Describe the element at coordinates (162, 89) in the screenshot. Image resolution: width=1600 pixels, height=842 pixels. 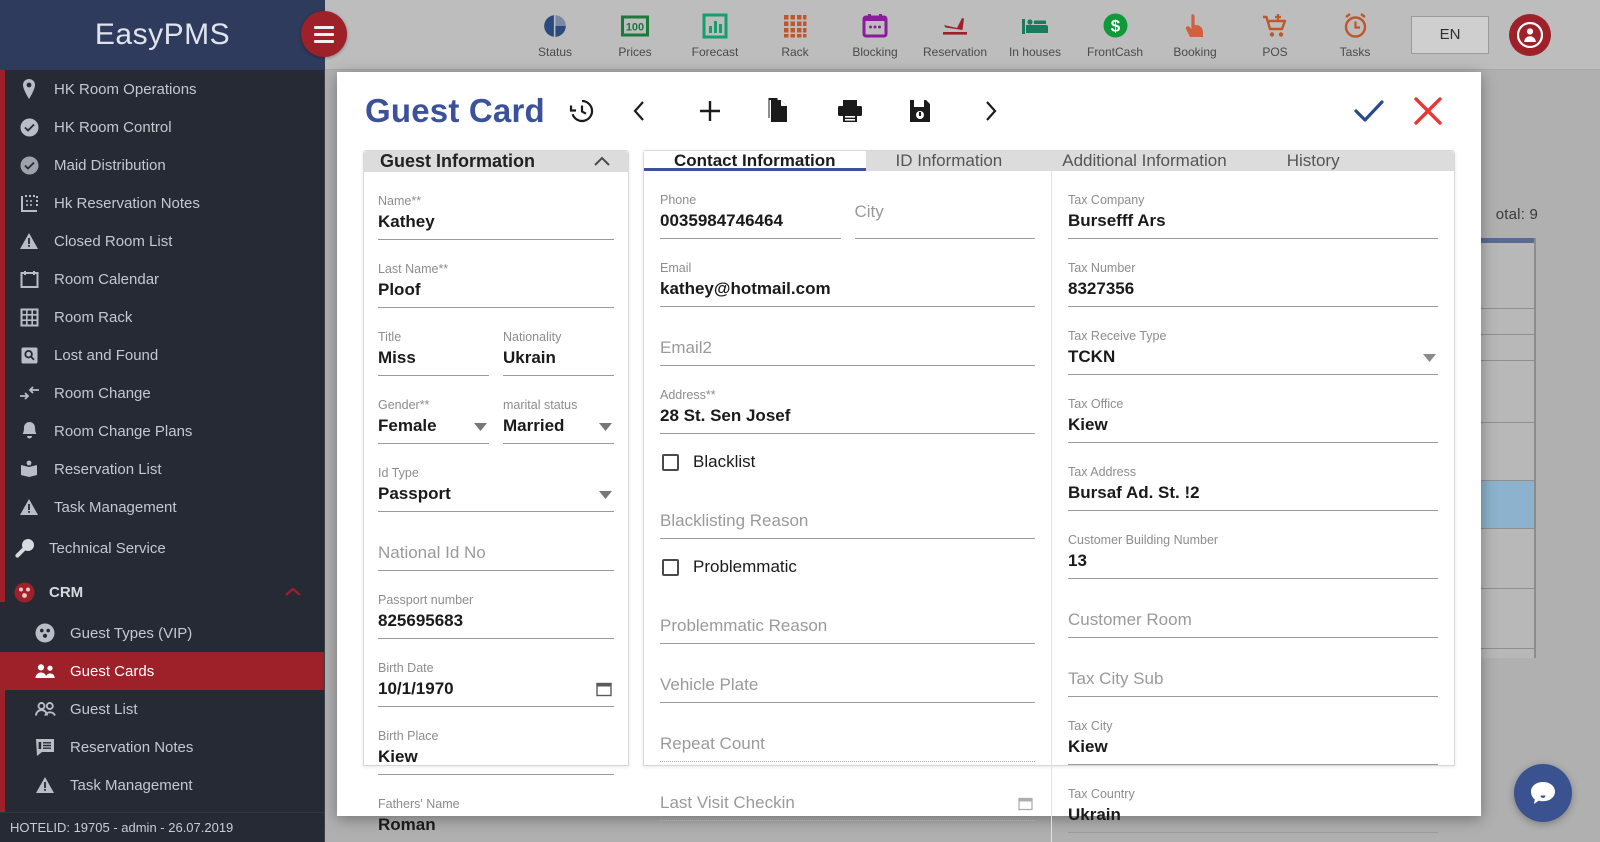
I see `sidebar-item-hk-room-operations: HK Room Operations` at that location.